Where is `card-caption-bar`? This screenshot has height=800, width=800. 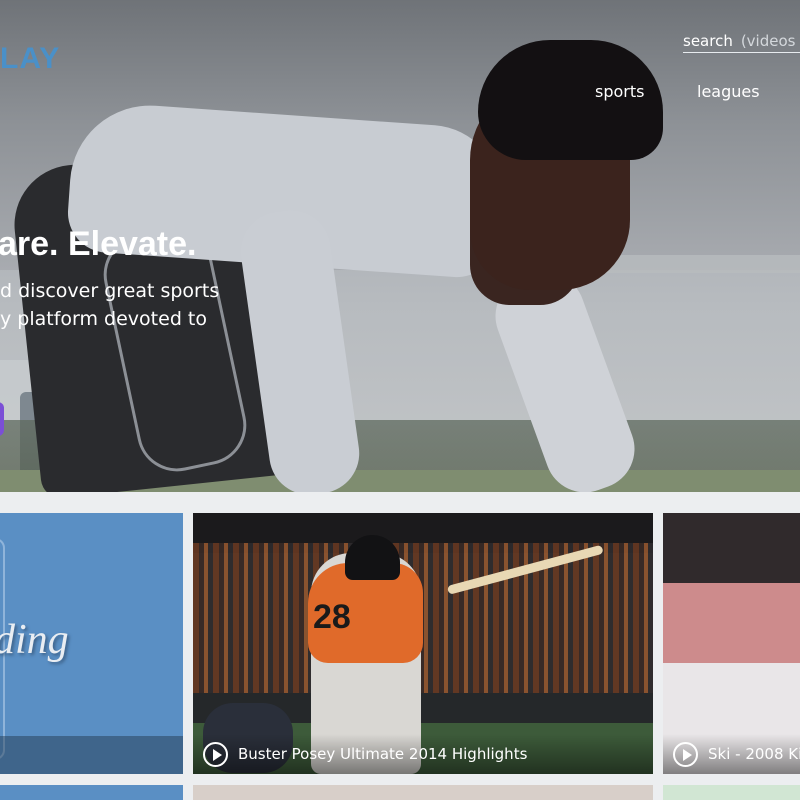
card-caption-bar is located at coordinates (91, 755).